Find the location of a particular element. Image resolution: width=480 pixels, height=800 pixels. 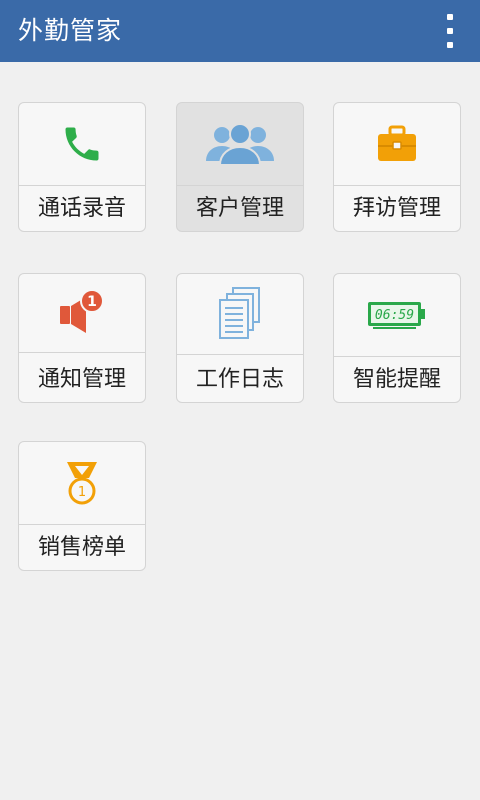

tile-icon-area: 06:59 is located at coordinates (397, 315).